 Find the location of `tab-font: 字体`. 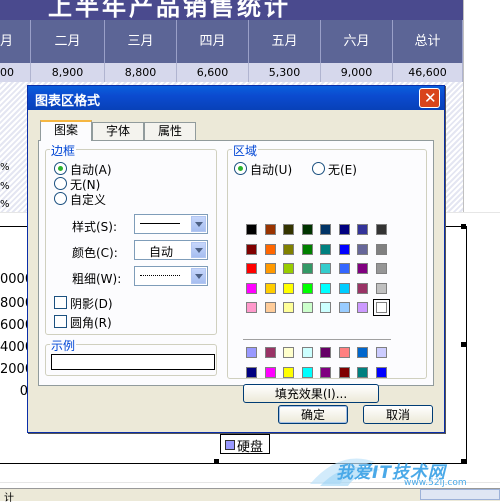

tab-font: 字体 is located at coordinates (118, 131).